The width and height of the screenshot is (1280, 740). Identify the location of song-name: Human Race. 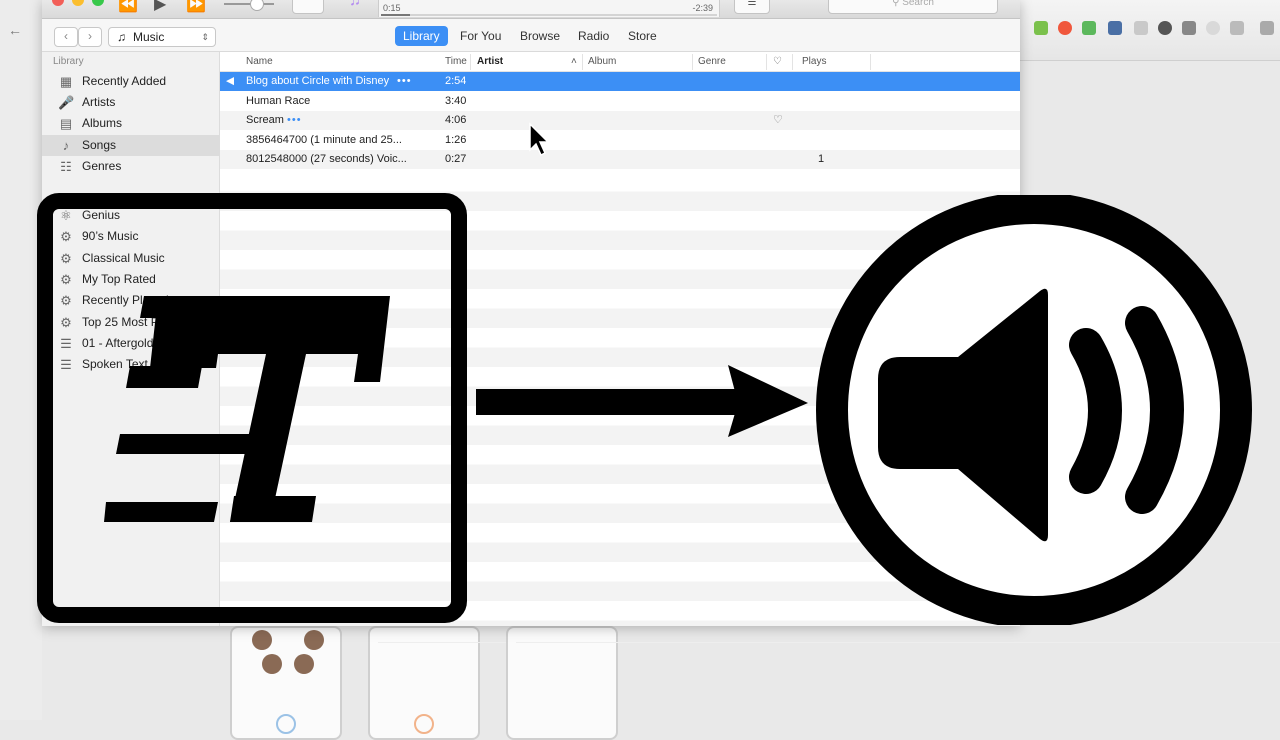
(278, 100).